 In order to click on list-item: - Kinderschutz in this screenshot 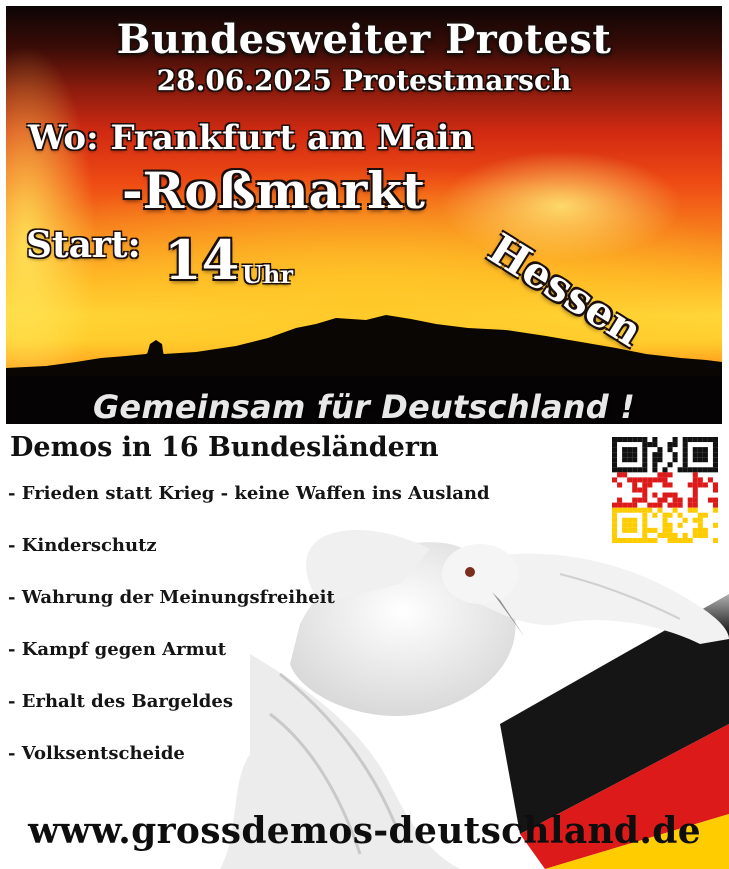, I will do `click(82, 545)`.